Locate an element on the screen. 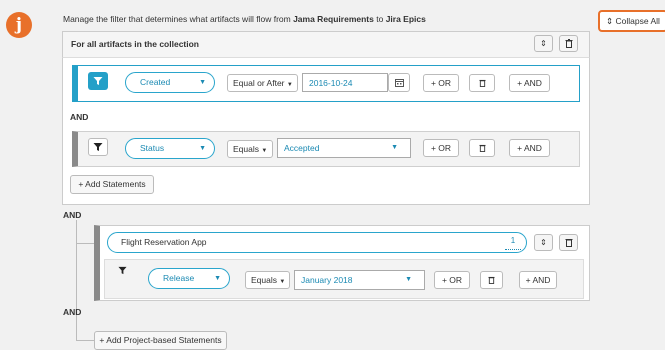  value-select: Accepted ▼ is located at coordinates (344, 148).